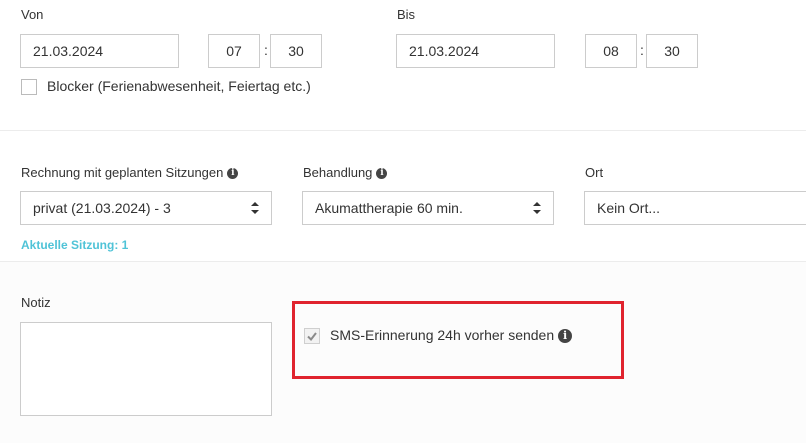 The width and height of the screenshot is (806, 443). Describe the element at coordinates (403, 130) in the screenshot. I see `section-divider` at that location.